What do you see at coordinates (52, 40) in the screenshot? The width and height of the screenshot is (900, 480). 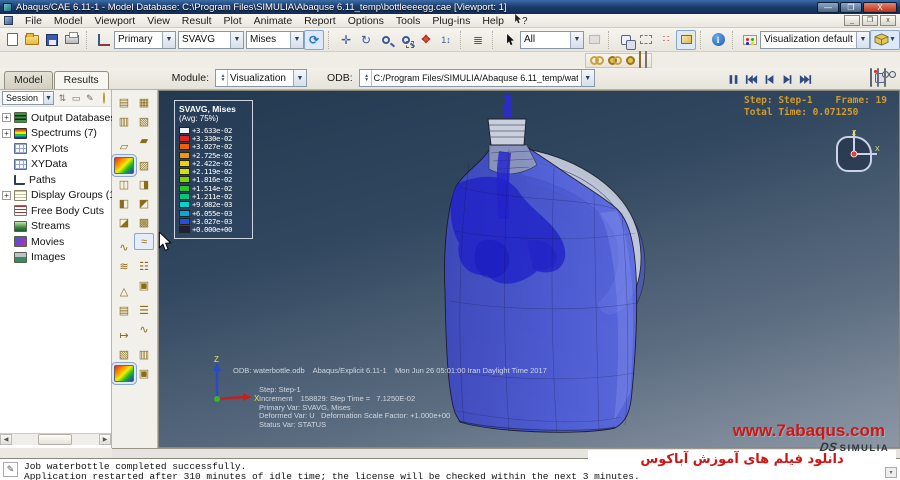 I see `save-icon` at bounding box center [52, 40].